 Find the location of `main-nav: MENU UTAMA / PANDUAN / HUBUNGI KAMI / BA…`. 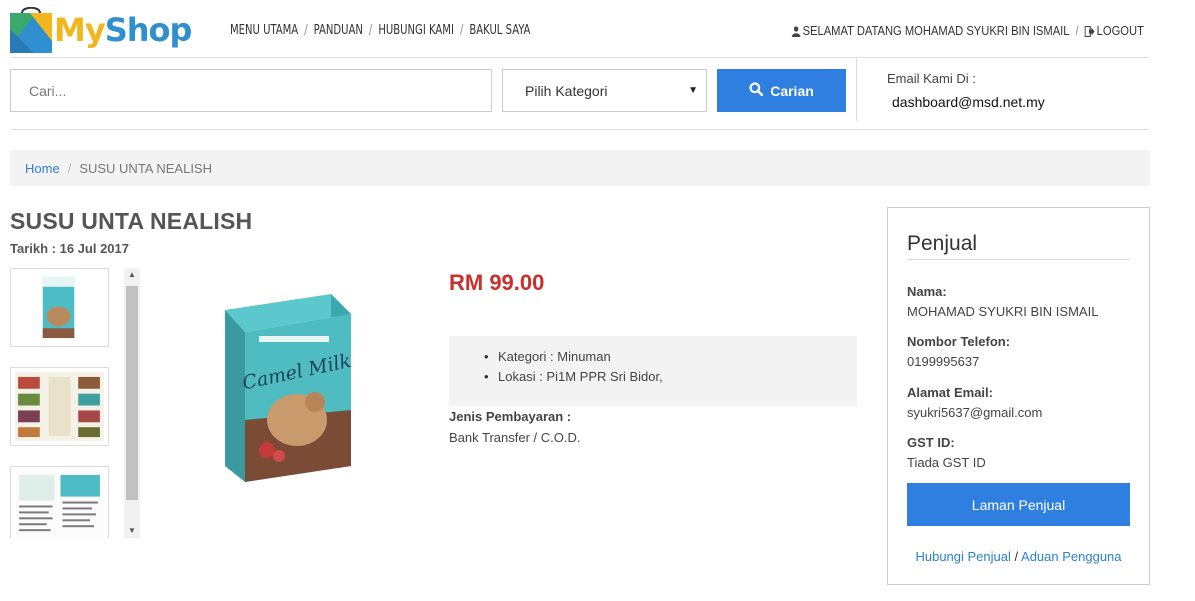

main-nav: MENU UTAMA / PANDUAN / HUBUNGI KAMI / BA… is located at coordinates (380, 30).